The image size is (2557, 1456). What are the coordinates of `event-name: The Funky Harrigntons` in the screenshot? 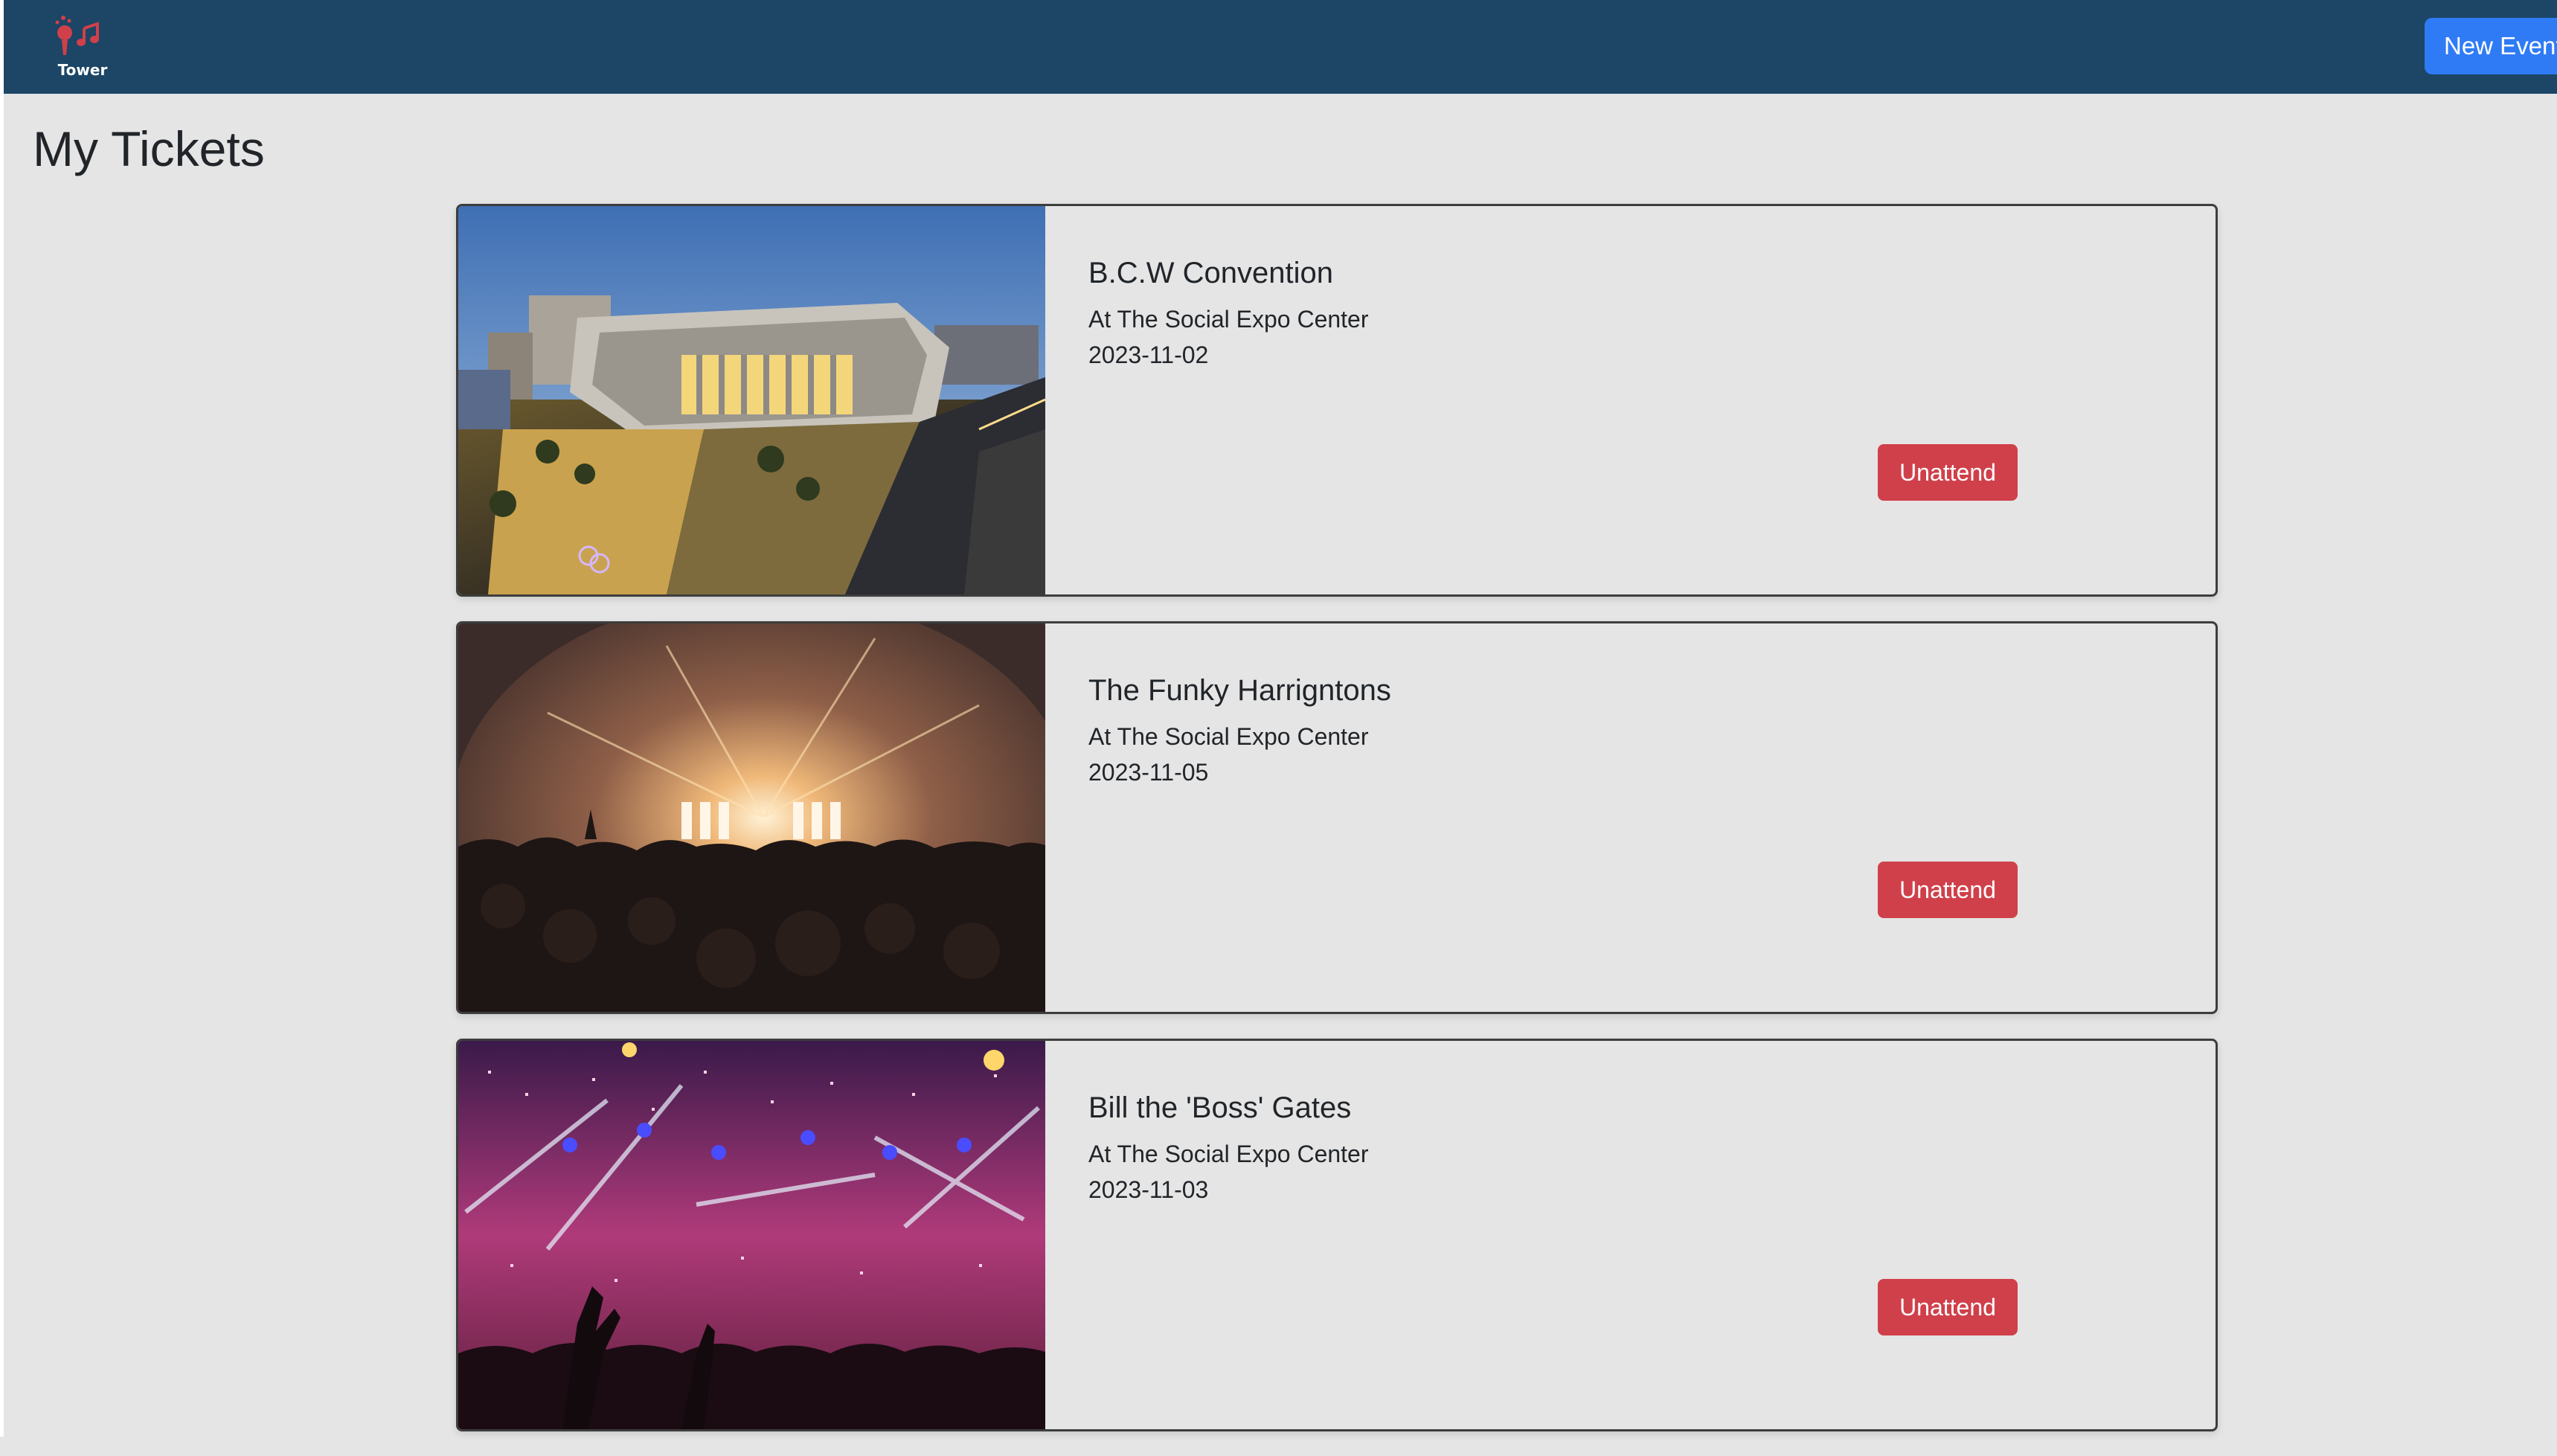 It's located at (1240, 691).